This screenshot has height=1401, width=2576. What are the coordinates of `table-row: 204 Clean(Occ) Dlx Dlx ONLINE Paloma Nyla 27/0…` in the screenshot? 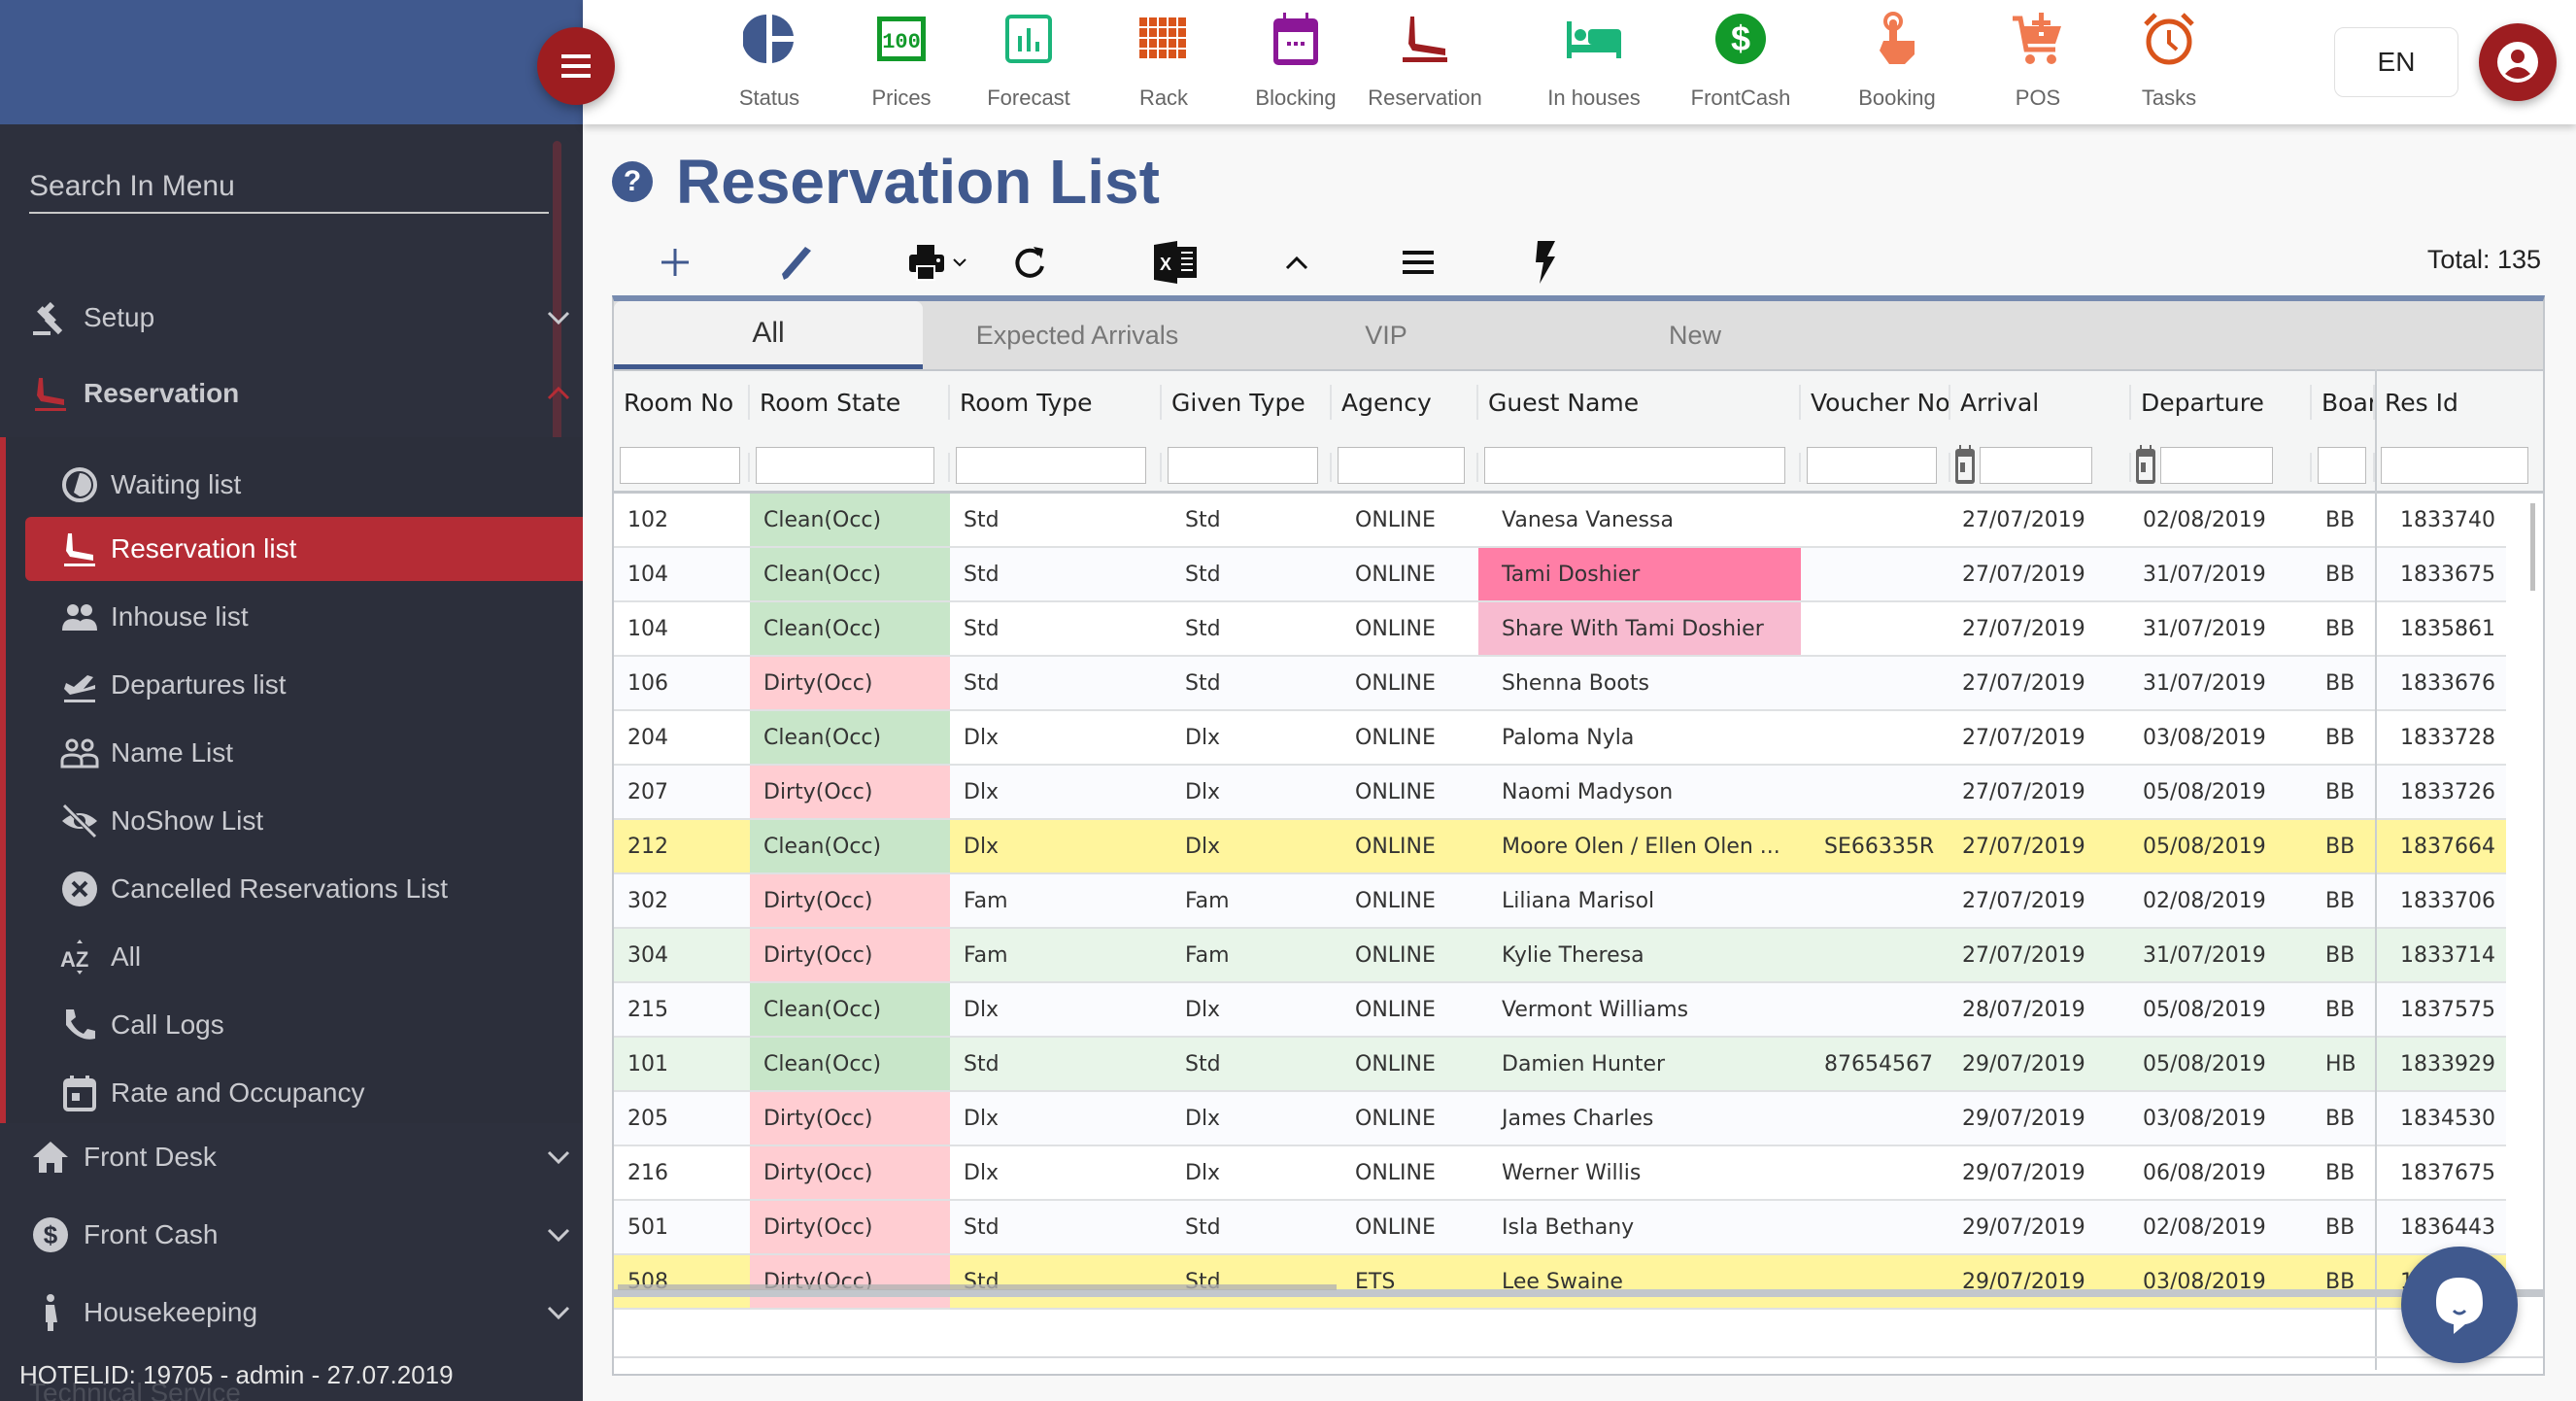 It's located at (1560, 739).